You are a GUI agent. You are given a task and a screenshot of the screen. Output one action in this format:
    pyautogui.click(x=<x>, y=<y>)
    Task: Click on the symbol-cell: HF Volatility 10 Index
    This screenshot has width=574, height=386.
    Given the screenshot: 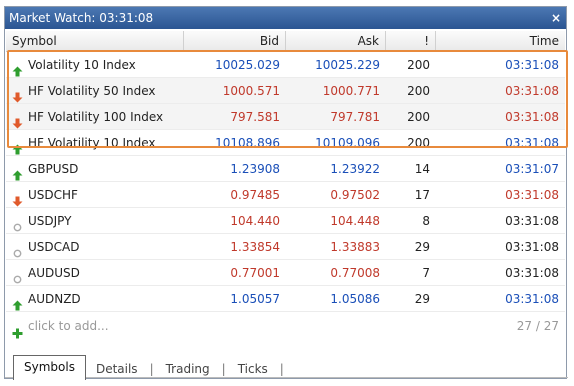 What is the action you would take?
    pyautogui.click(x=95, y=142)
    